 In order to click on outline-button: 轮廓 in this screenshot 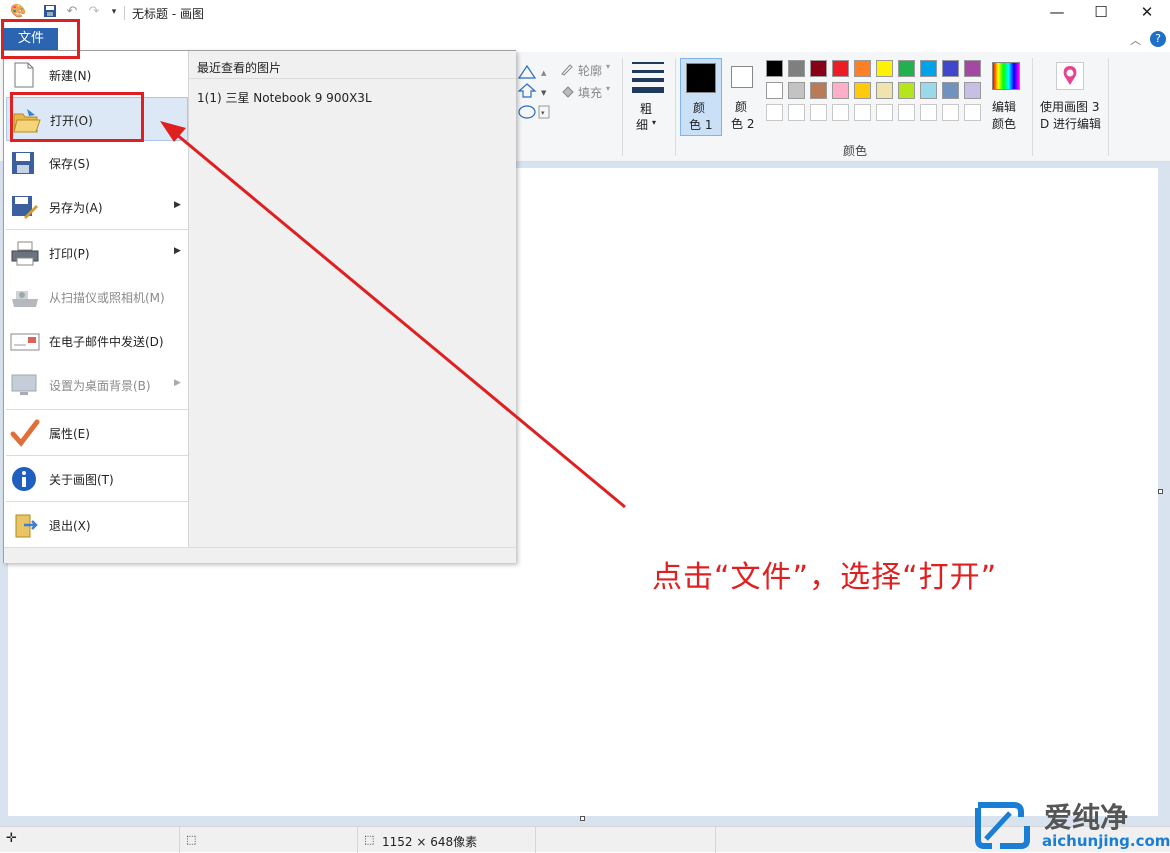, I will do `click(590, 70)`.